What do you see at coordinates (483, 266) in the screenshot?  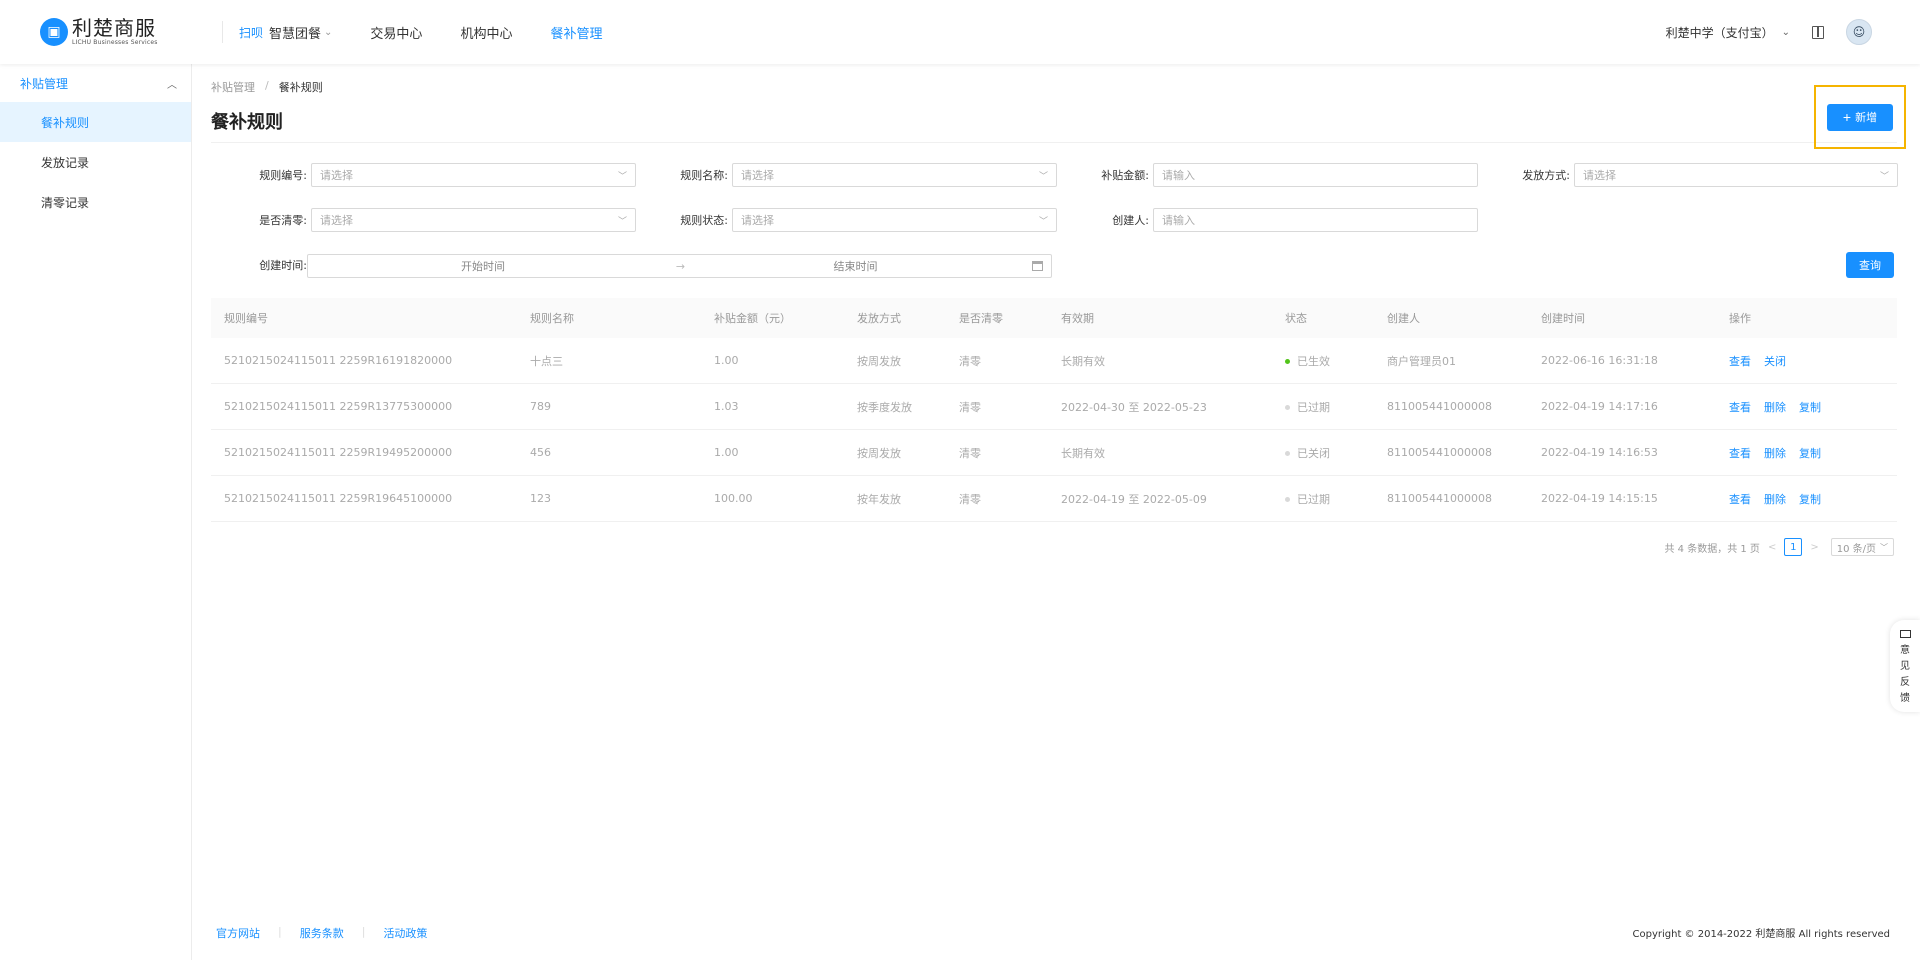 I see `range-start: 开始时间` at bounding box center [483, 266].